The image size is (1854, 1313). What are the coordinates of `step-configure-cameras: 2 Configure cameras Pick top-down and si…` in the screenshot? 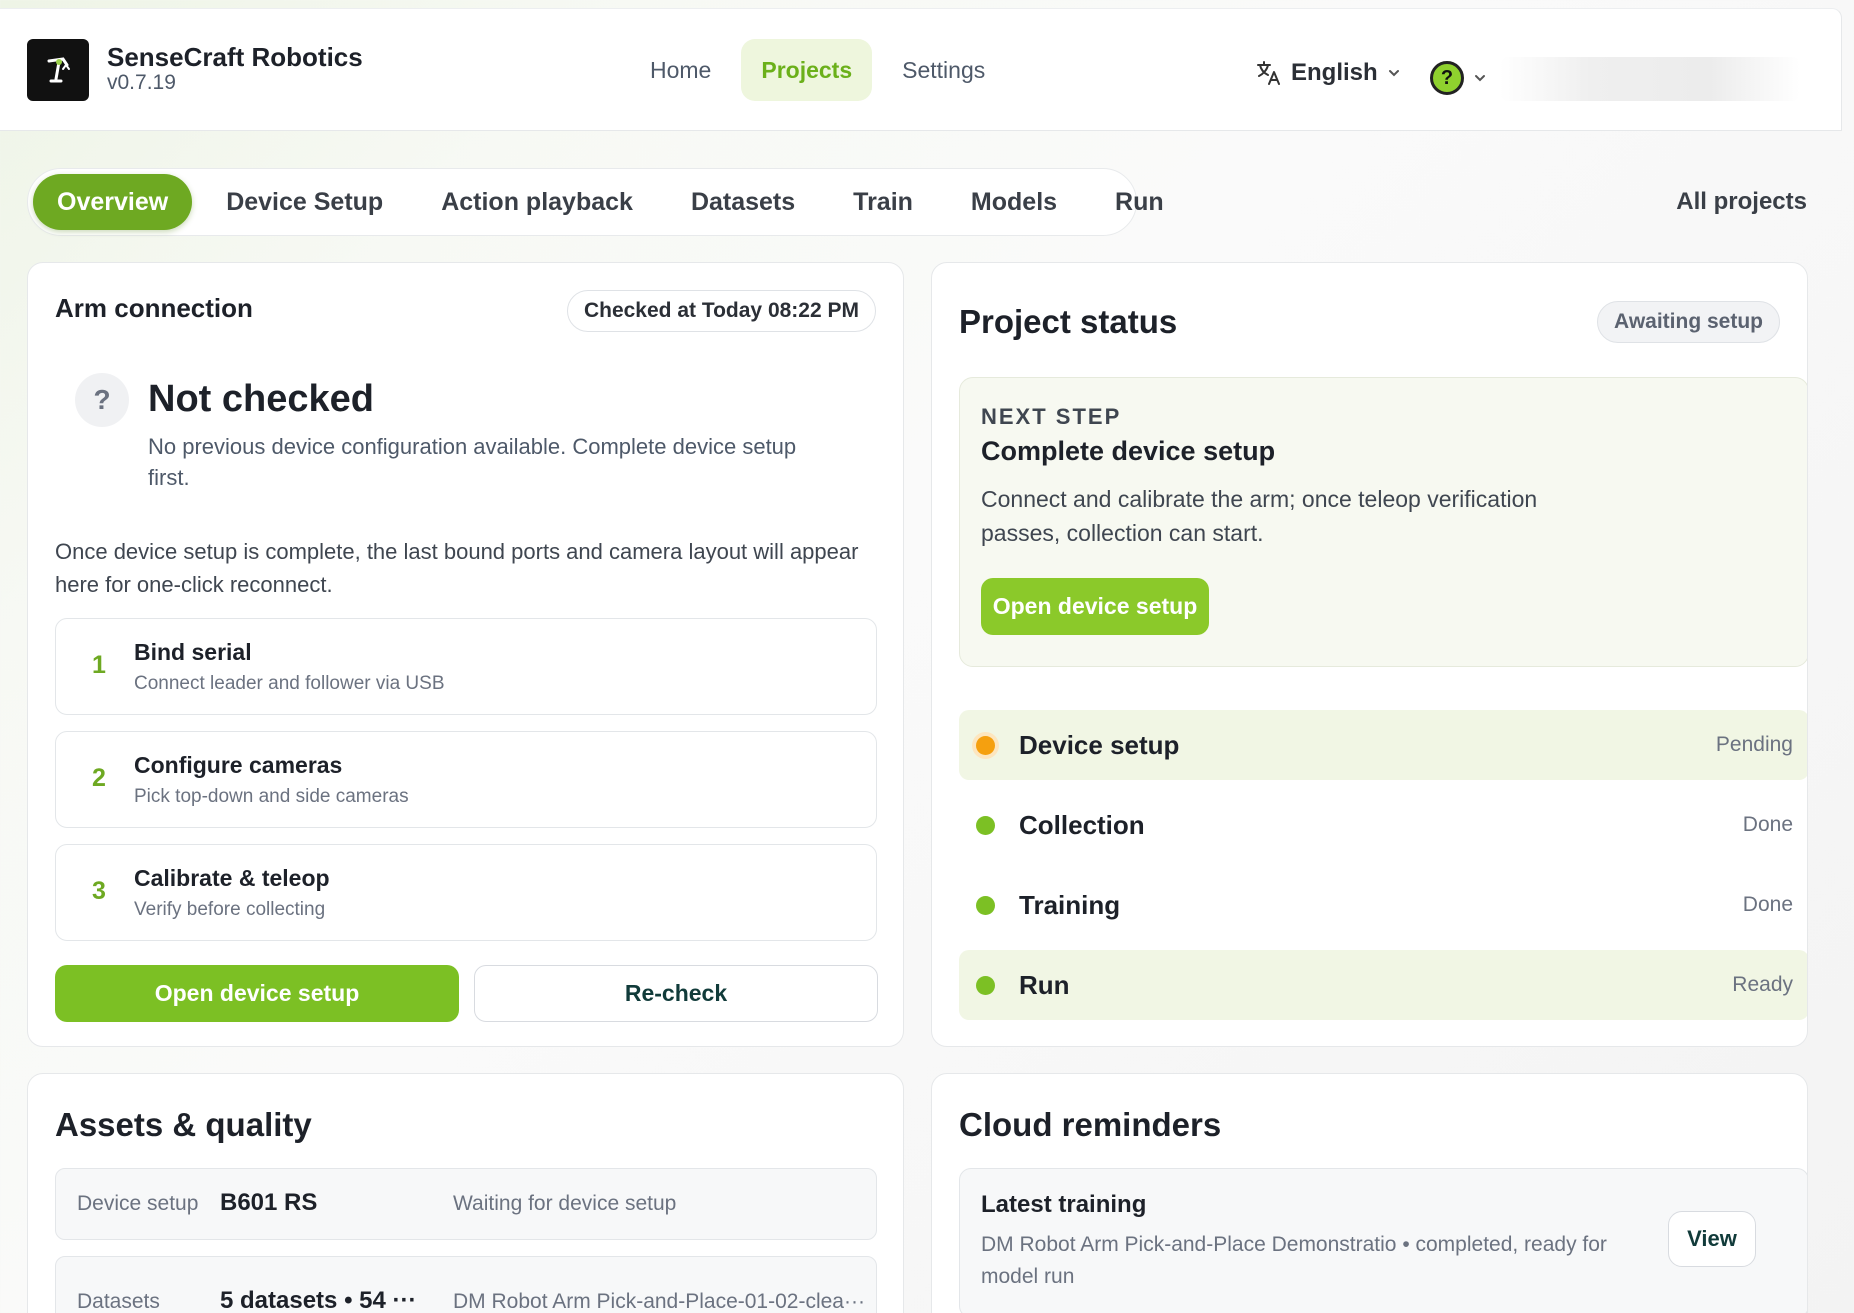 It's located at (466, 779).